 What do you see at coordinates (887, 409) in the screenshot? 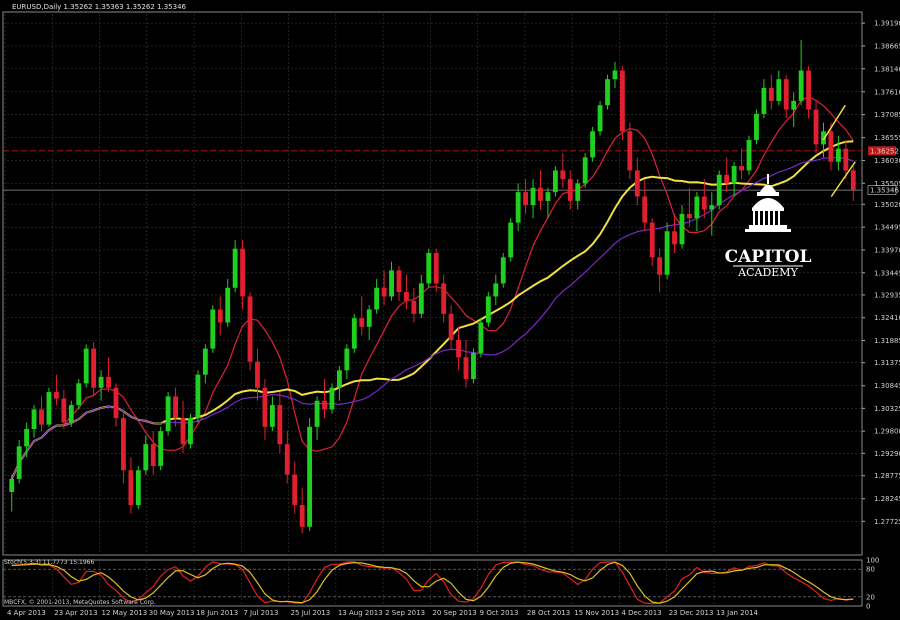
I see `price-tick-label: 1.30325` at bounding box center [887, 409].